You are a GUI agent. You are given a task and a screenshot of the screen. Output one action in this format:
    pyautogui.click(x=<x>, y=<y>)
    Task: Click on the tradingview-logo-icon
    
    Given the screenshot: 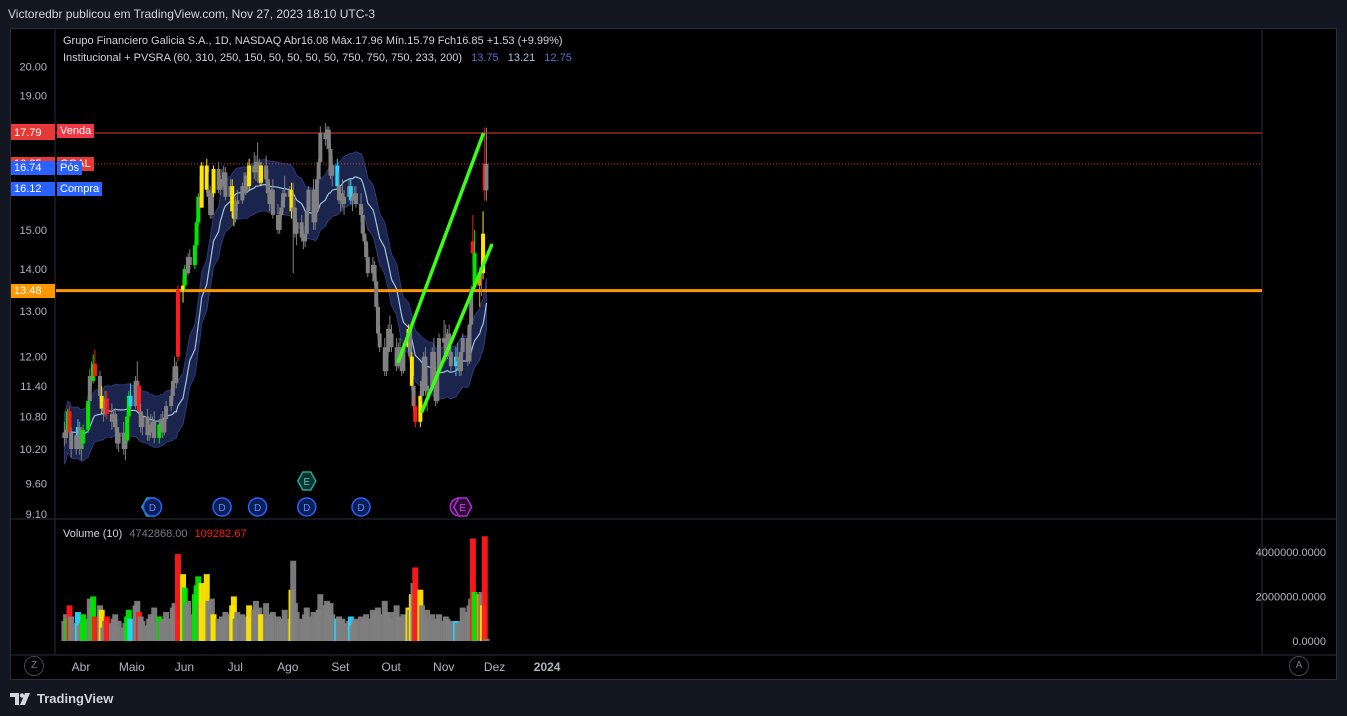 What is the action you would take?
    pyautogui.click(x=20, y=698)
    